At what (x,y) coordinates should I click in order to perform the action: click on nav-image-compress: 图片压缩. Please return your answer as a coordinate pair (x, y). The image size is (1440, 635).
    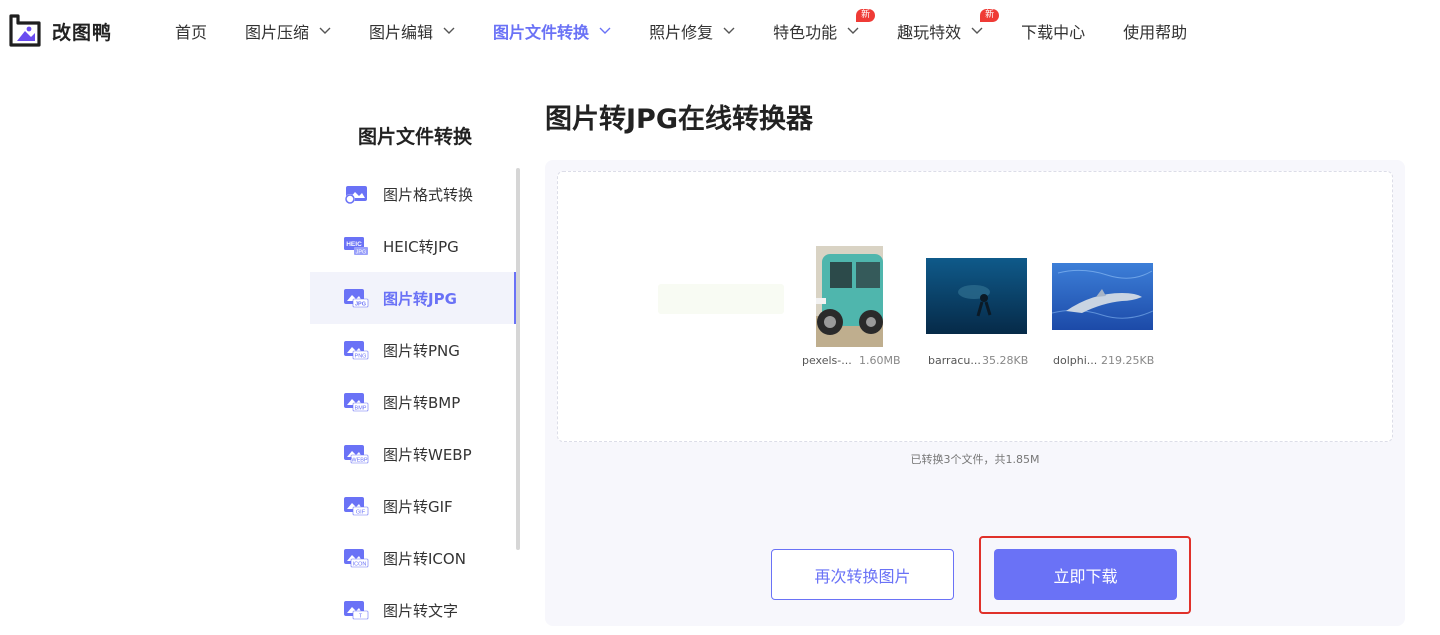
    Looking at the image, I should click on (288, 31).